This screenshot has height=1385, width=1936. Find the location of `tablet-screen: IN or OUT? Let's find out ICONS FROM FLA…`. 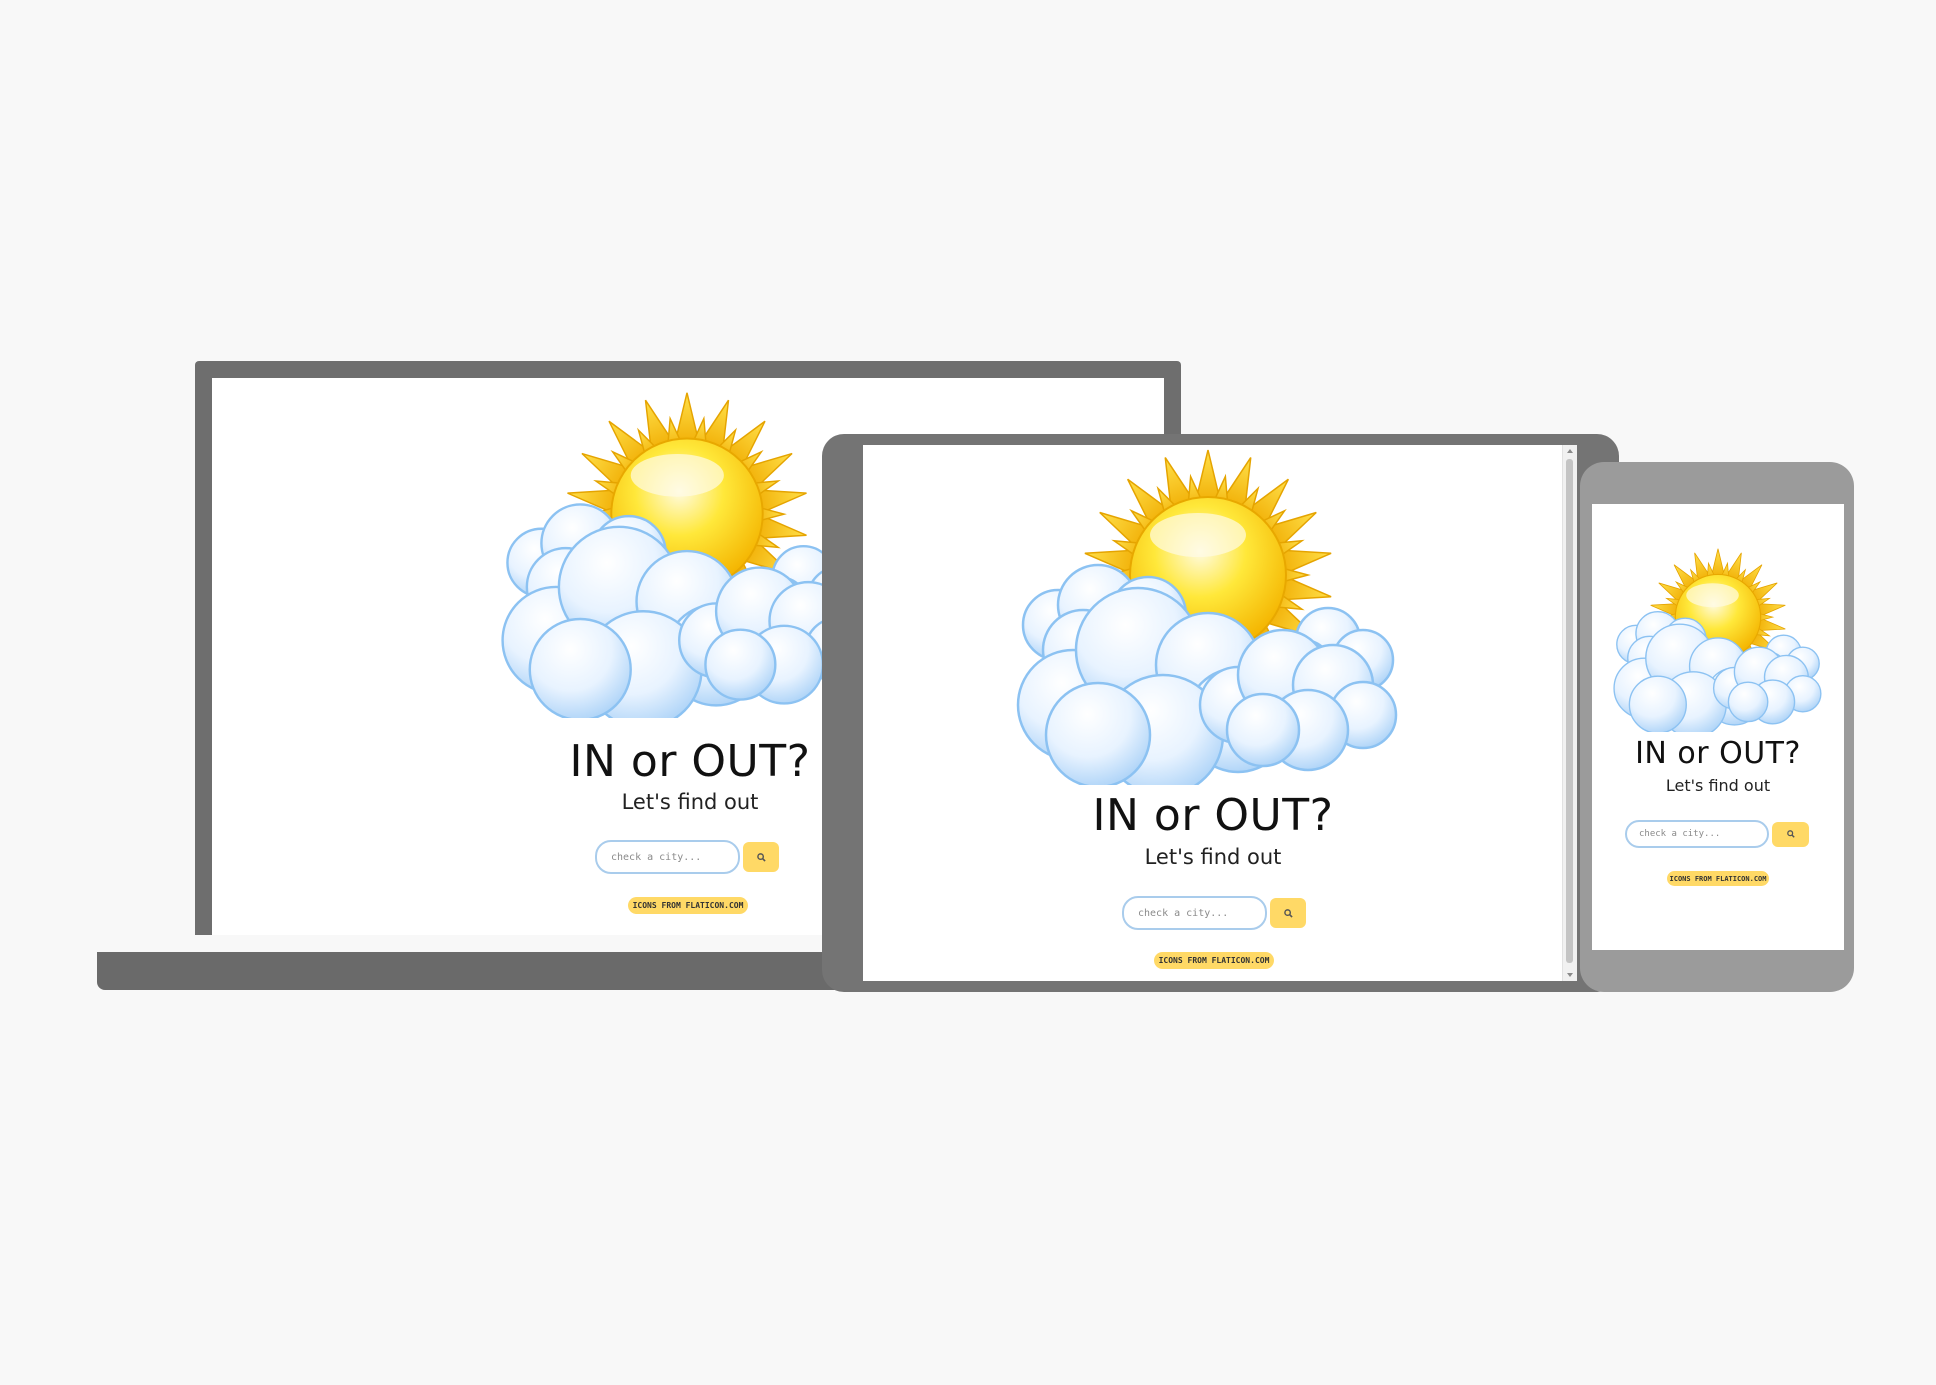

tablet-screen: IN or OUT? Let's find out ICONS FROM FLA… is located at coordinates (1220, 713).